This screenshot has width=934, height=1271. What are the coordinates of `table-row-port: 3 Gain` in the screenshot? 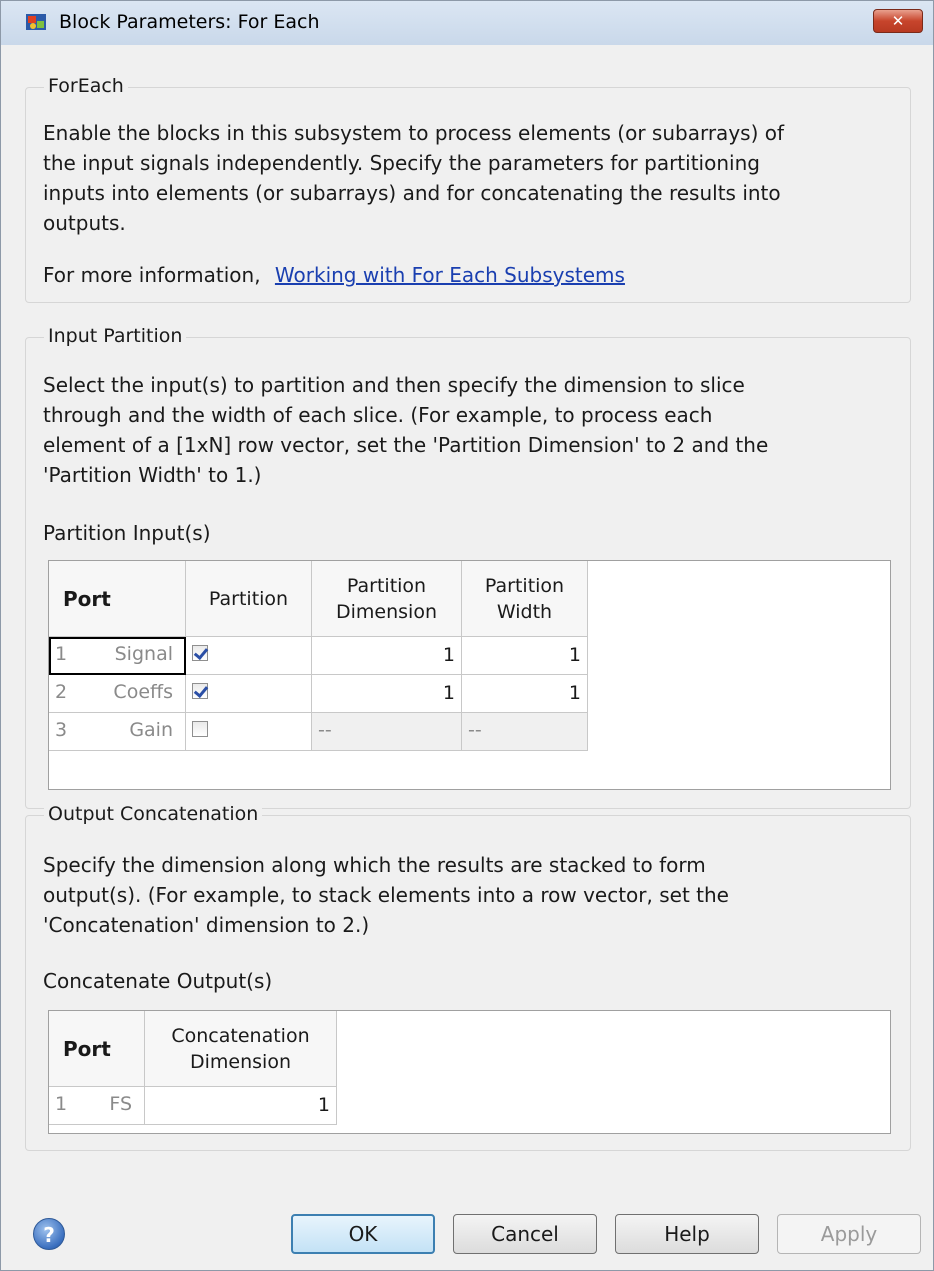 It's located at (117, 732).